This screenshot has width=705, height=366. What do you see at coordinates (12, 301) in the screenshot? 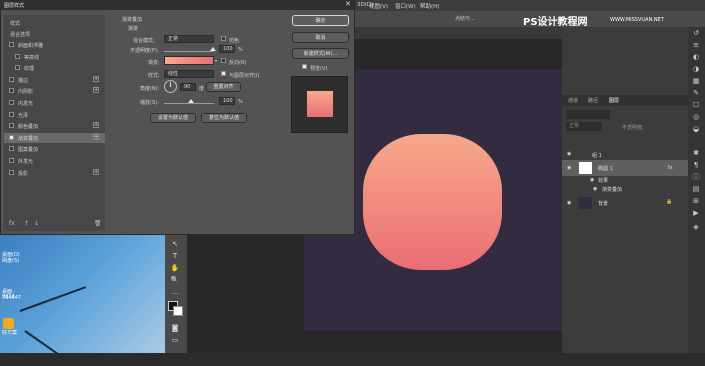
I see `desktop-icon-label: 764647` at bounding box center [12, 301].